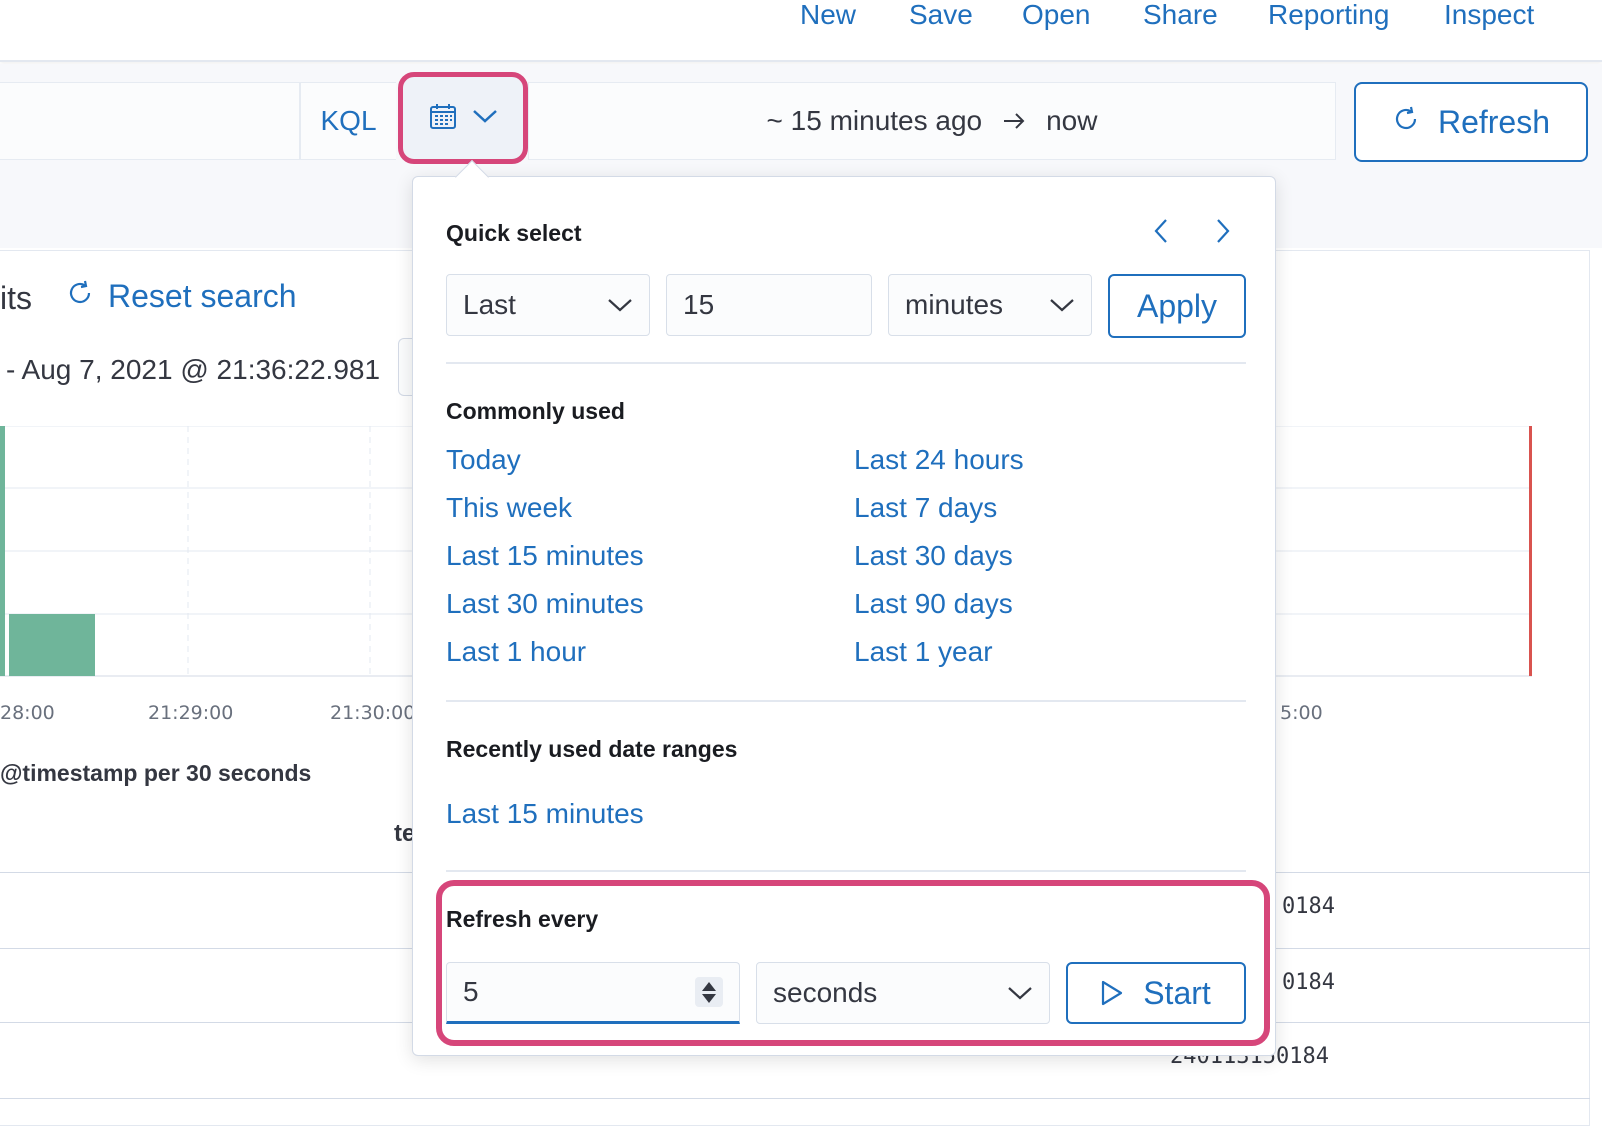 This screenshot has height=1126, width=1602. What do you see at coordinates (150, 121) in the screenshot?
I see `search-input` at bounding box center [150, 121].